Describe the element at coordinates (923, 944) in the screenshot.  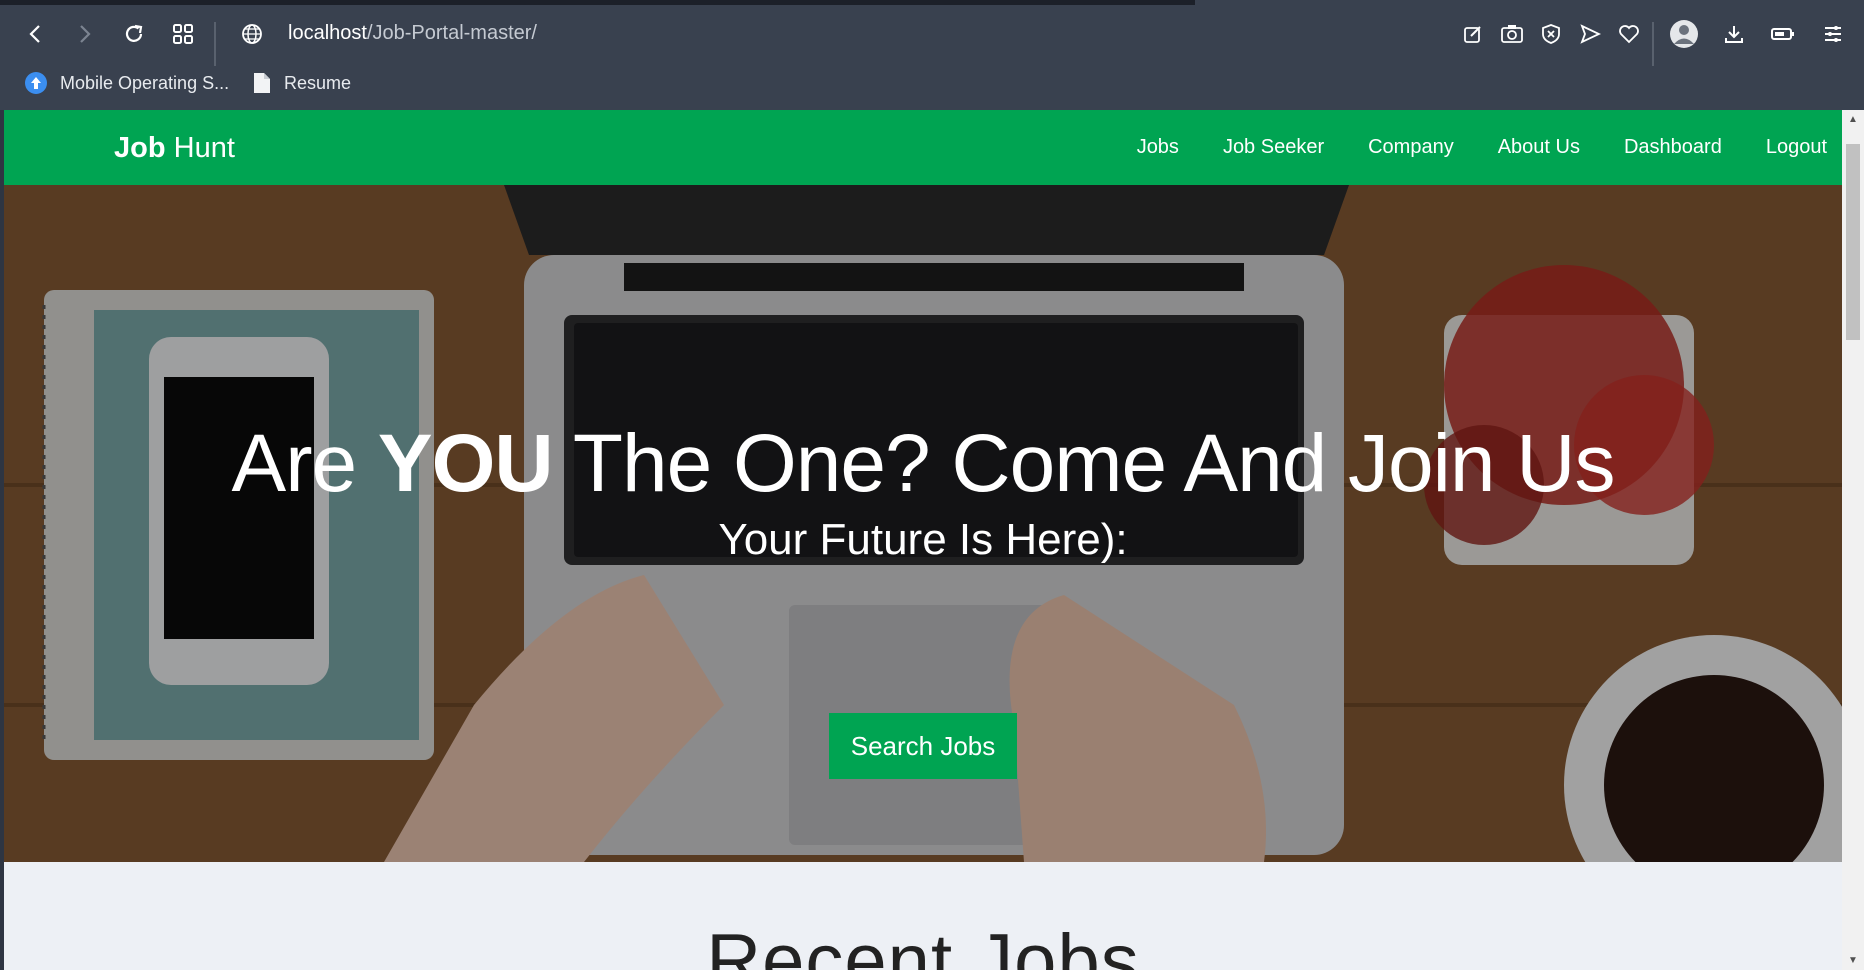
I see `recent-jobs-heading: Recent Jobs` at that location.